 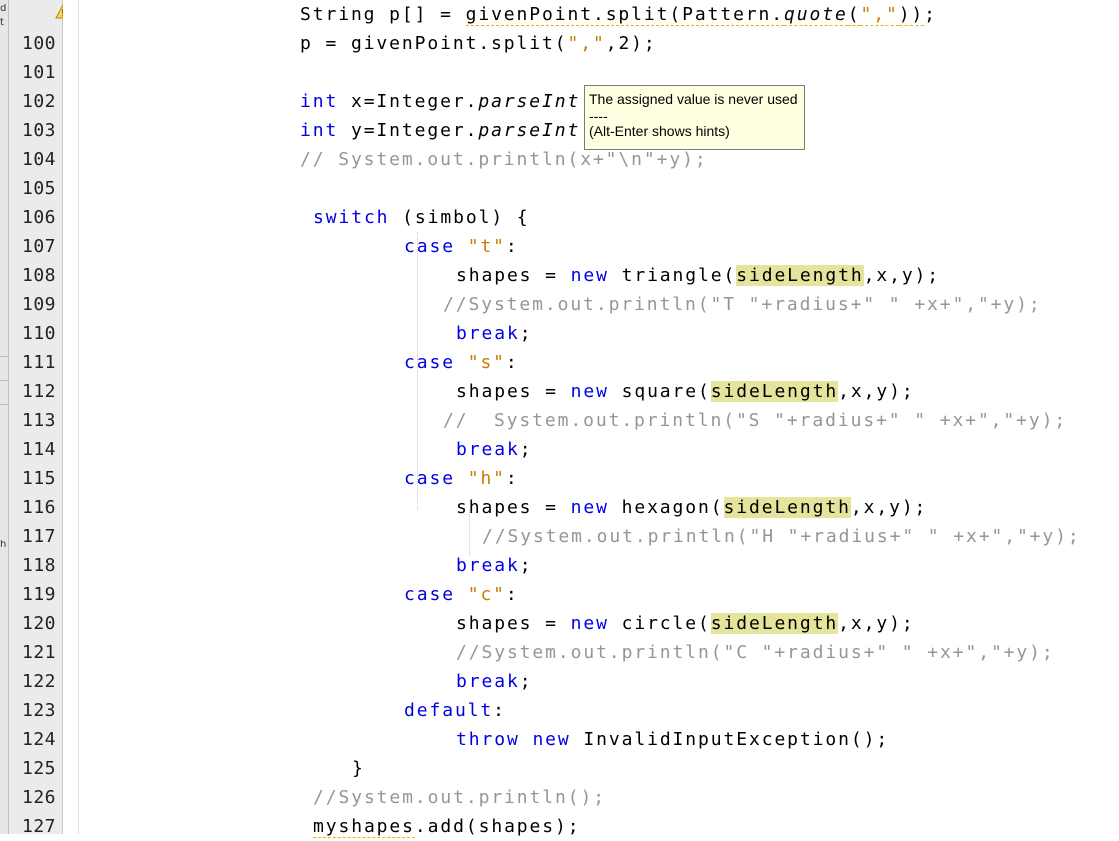 I want to click on code-line: switch (simbol) {, so click(x=421, y=217).